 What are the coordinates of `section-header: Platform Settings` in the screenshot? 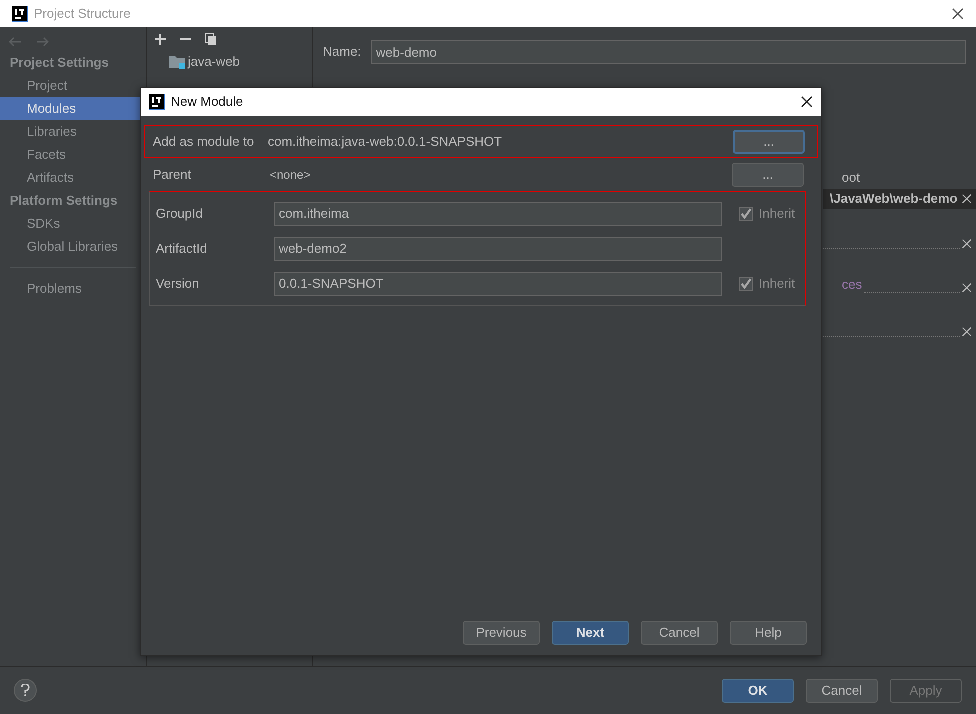 It's located at (64, 201).